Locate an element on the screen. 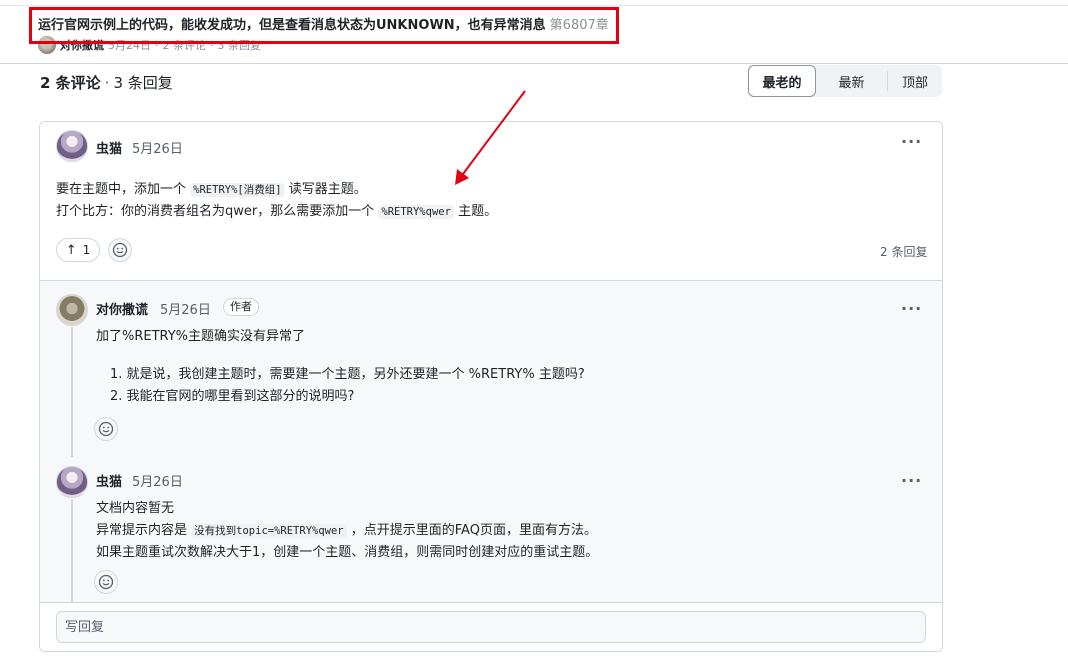  inline-code: %RETRY%[消费组] is located at coordinates (237, 190).